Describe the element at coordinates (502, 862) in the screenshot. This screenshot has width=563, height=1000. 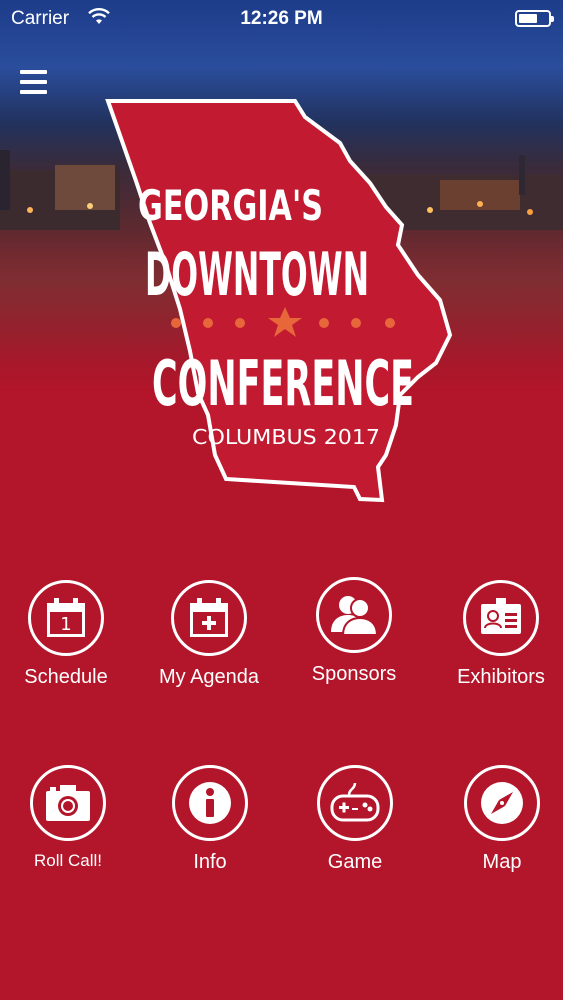
I see `map-label: Map` at that location.